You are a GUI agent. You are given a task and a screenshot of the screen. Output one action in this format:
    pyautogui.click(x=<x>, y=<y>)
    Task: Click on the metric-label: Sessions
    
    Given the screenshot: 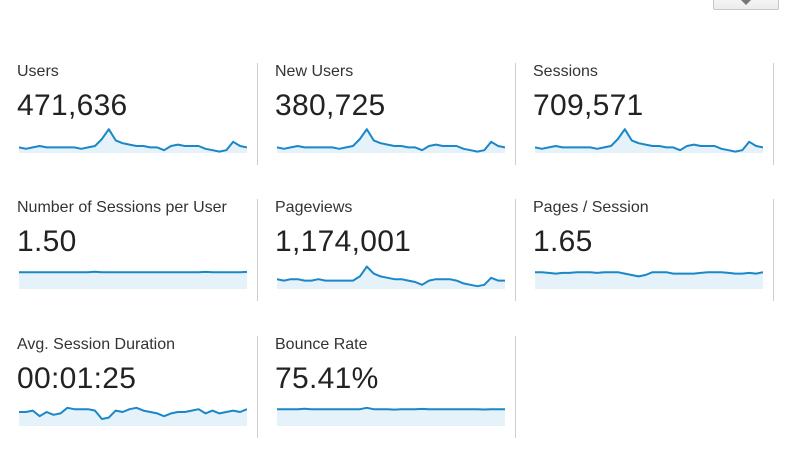 What is the action you would take?
    pyautogui.click(x=565, y=71)
    